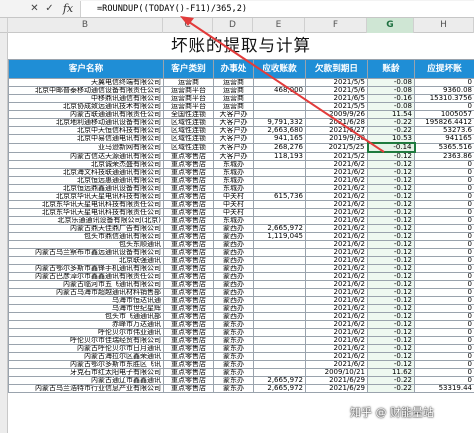 The image size is (474, 433). What do you see at coordinates (336, 156) in the screenshot?
I see `table-cell: 2021/5/2` at bounding box center [336, 156].